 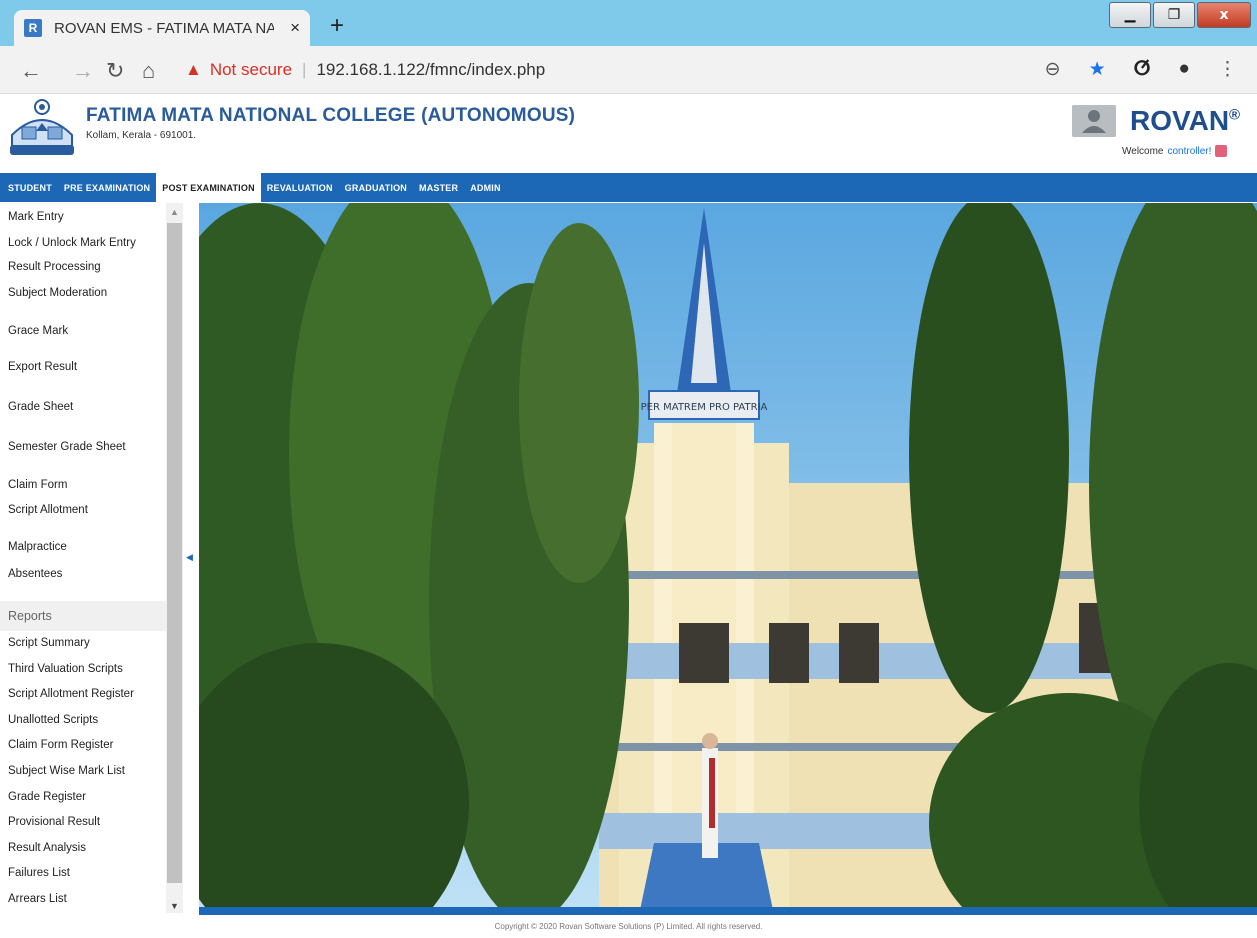 I want to click on security-label: Not secure, so click(x=251, y=70).